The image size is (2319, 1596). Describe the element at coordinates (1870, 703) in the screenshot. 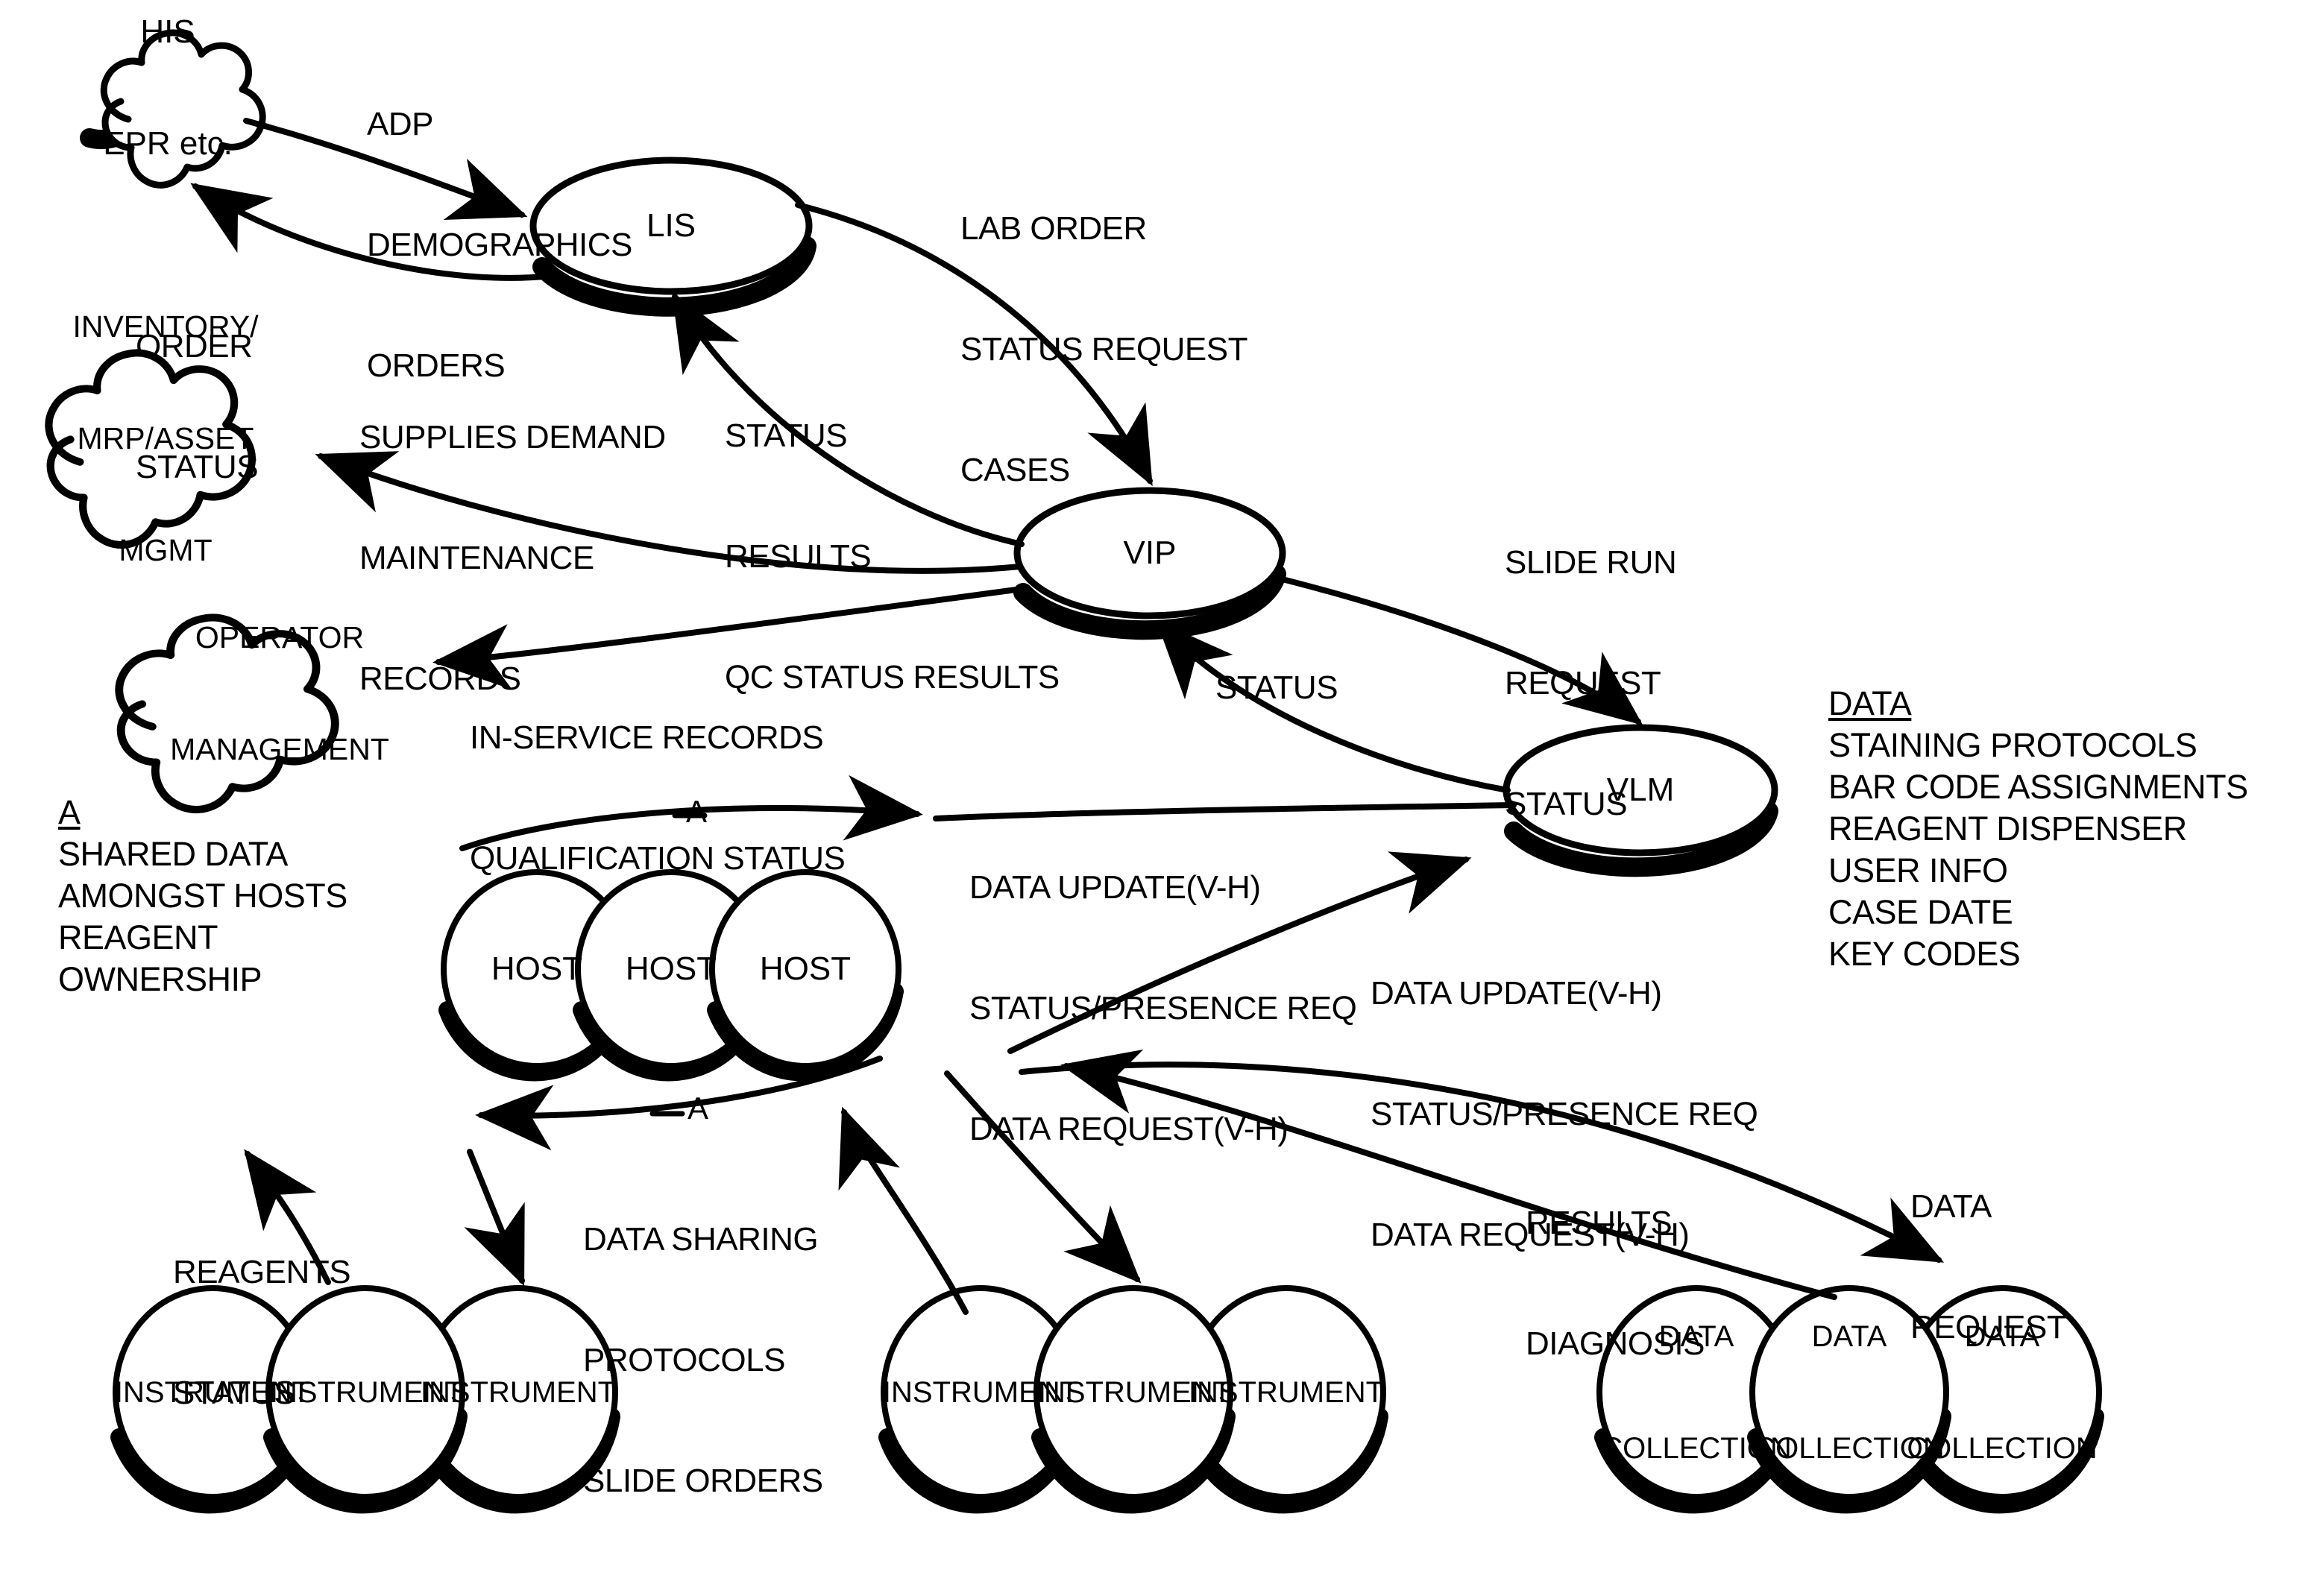

I see `data-legend-heading: DATA` at that location.